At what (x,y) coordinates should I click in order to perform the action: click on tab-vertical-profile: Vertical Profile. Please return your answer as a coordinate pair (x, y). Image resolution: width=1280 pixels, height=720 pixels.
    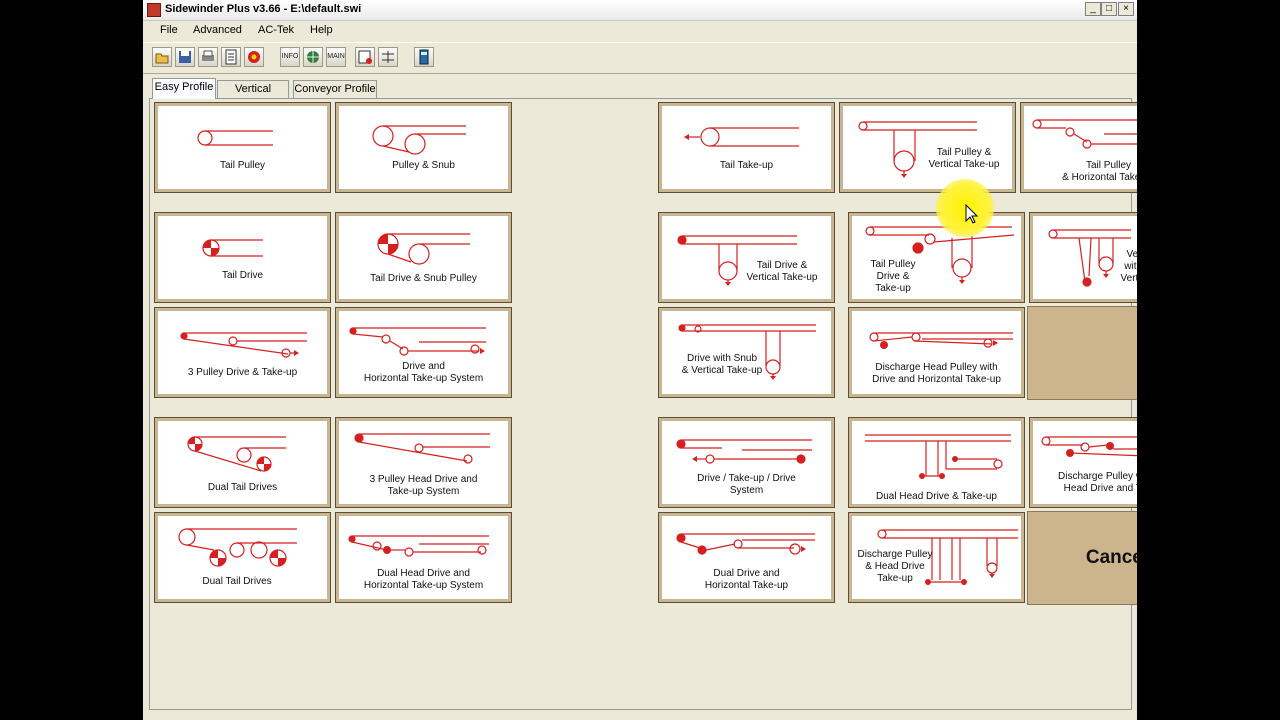
    Looking at the image, I should click on (253, 96).